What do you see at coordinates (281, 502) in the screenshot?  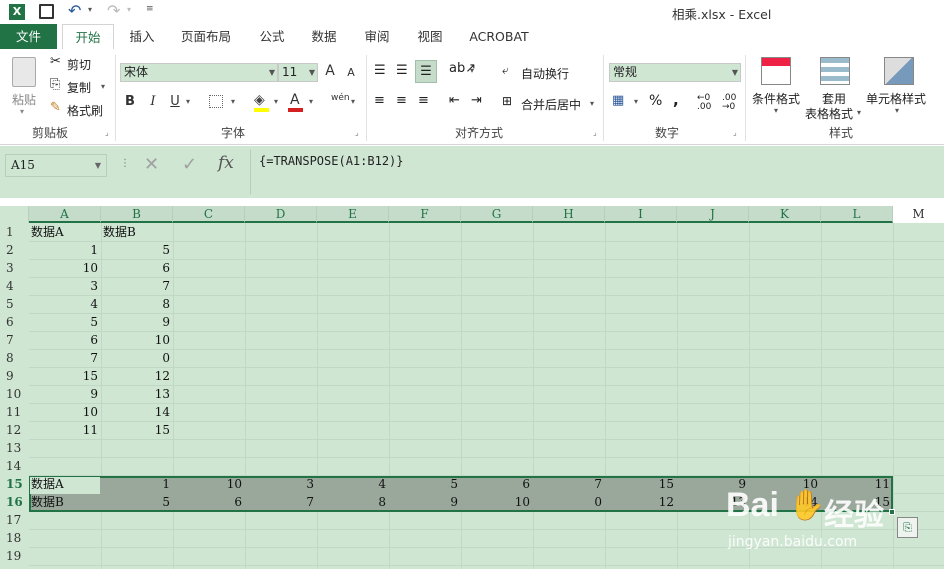 I see `cell-row16: 7` at bounding box center [281, 502].